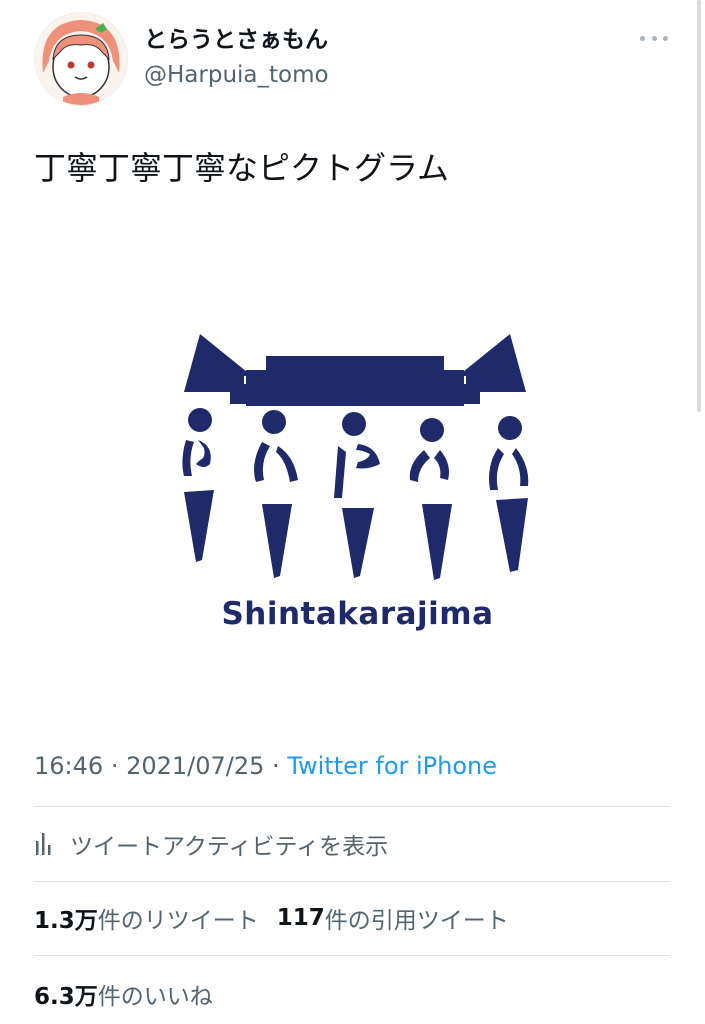 The height and width of the screenshot is (1024, 705). I want to click on tweet-activity-label: ツイートアクティビティを表示, so click(229, 847).